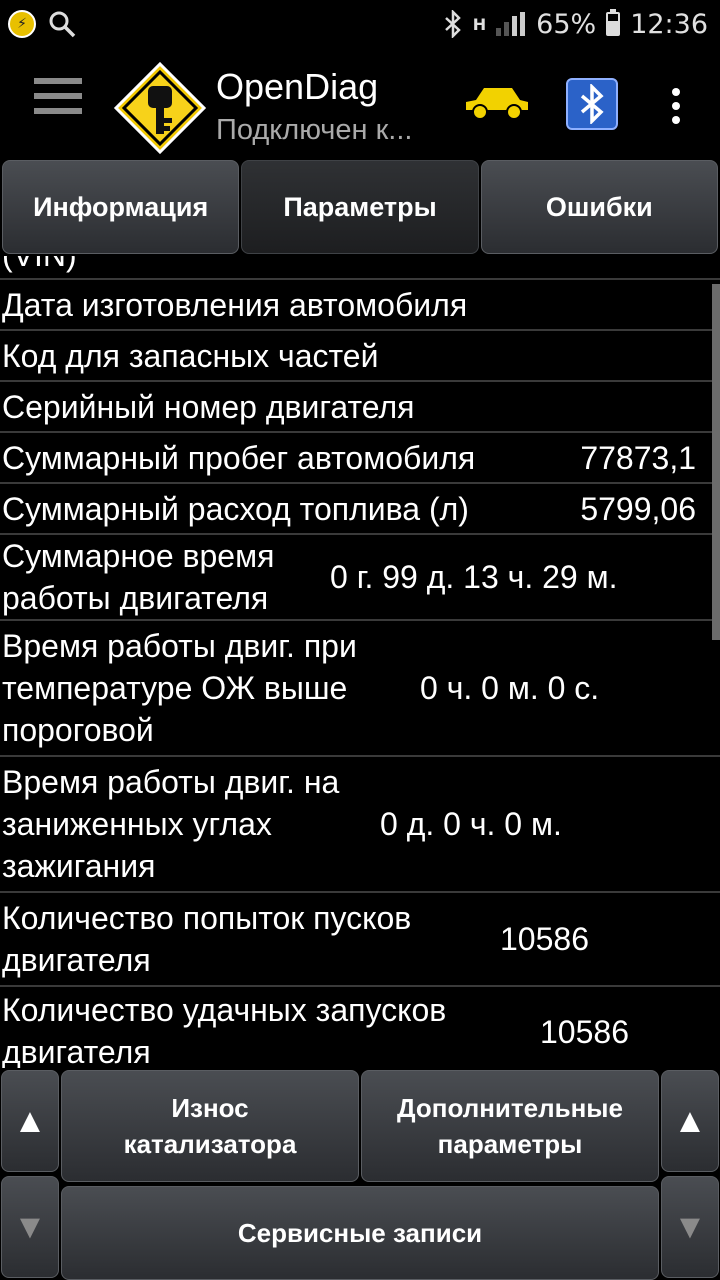 The image size is (720, 1280). I want to click on menu-icon, so click(58, 102).